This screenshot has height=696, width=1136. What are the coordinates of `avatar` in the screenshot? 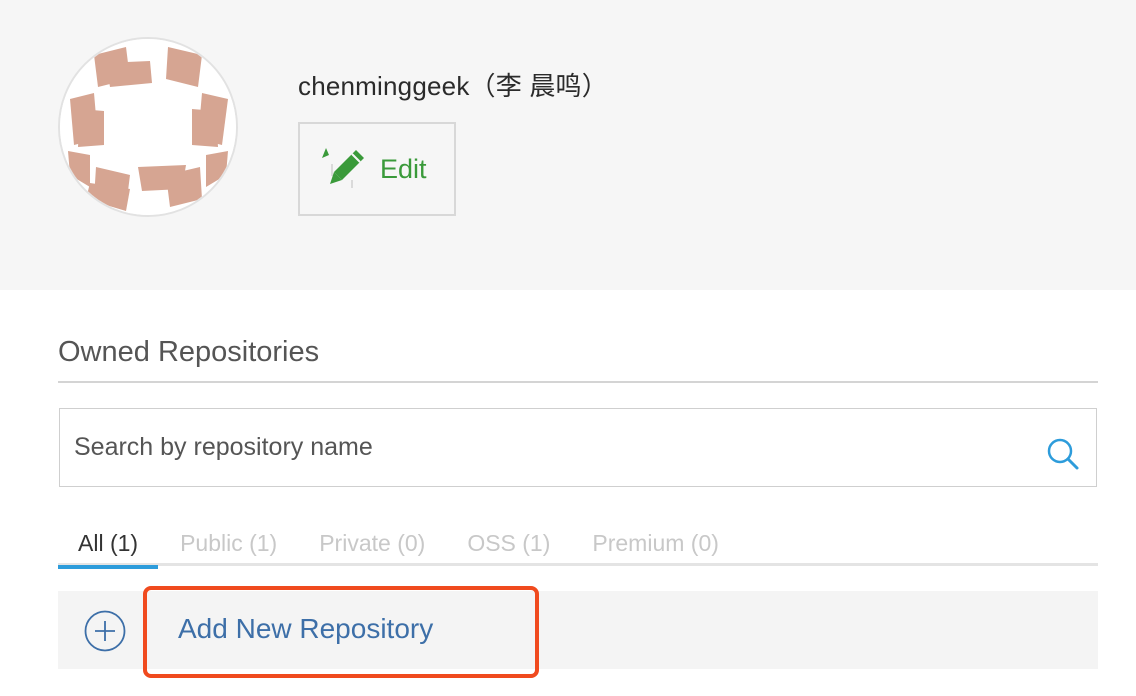 It's located at (148, 127).